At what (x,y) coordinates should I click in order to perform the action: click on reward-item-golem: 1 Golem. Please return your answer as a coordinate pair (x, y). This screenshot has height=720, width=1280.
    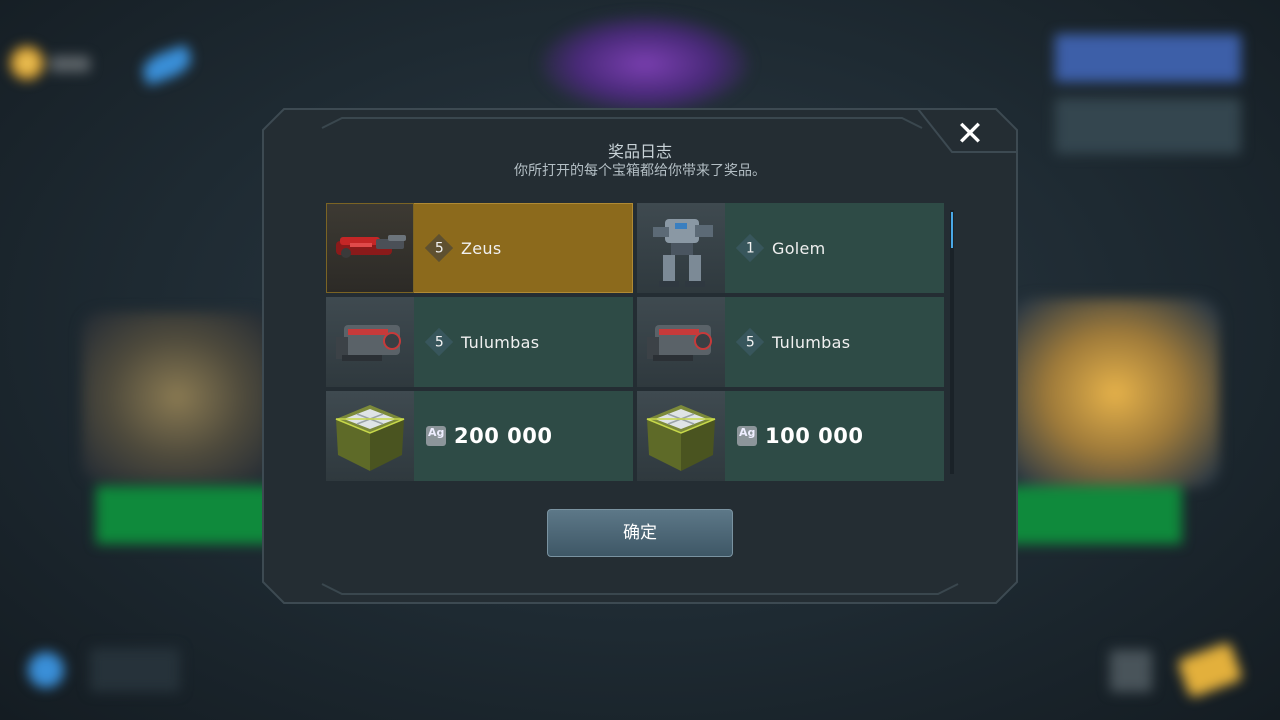
    Looking at the image, I should click on (790, 248).